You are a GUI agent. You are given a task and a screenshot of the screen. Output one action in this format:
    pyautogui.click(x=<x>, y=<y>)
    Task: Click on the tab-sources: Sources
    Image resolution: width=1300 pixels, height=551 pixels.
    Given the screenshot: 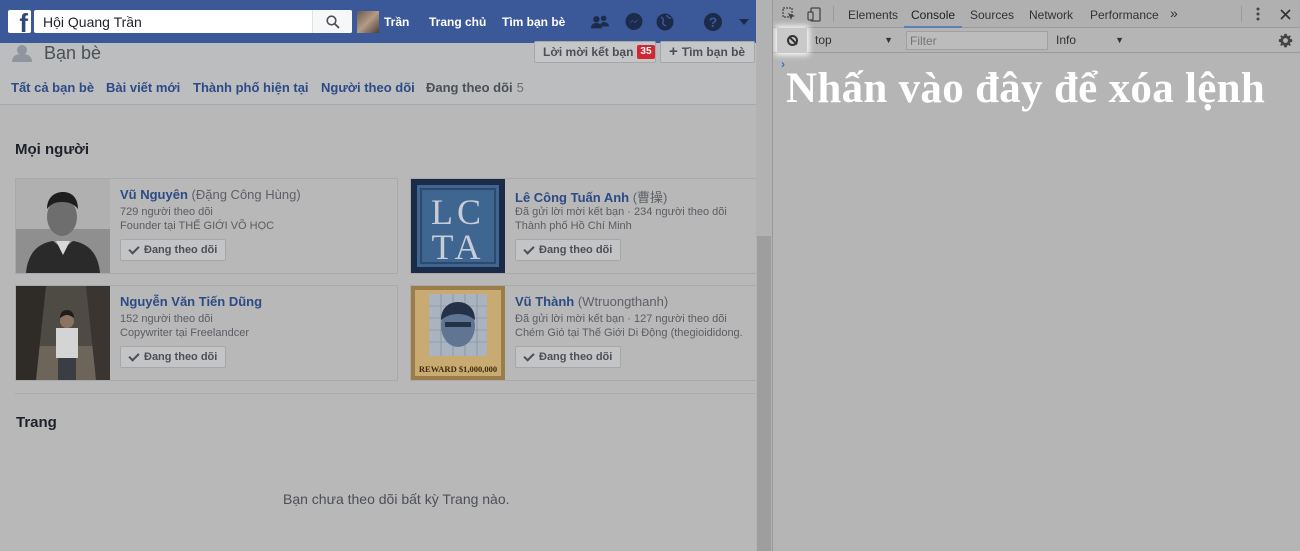 What is the action you would take?
    pyautogui.click(x=992, y=15)
    